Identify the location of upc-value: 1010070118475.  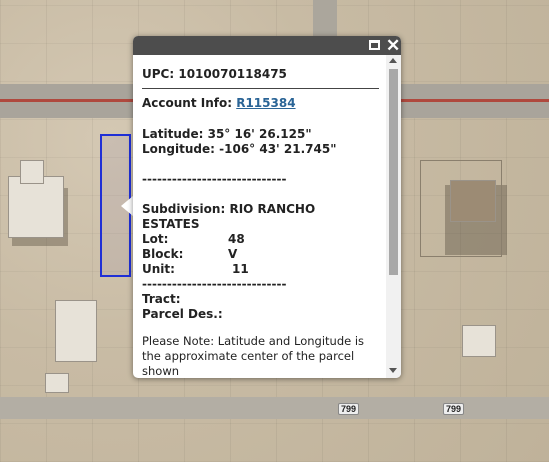
(232, 74).